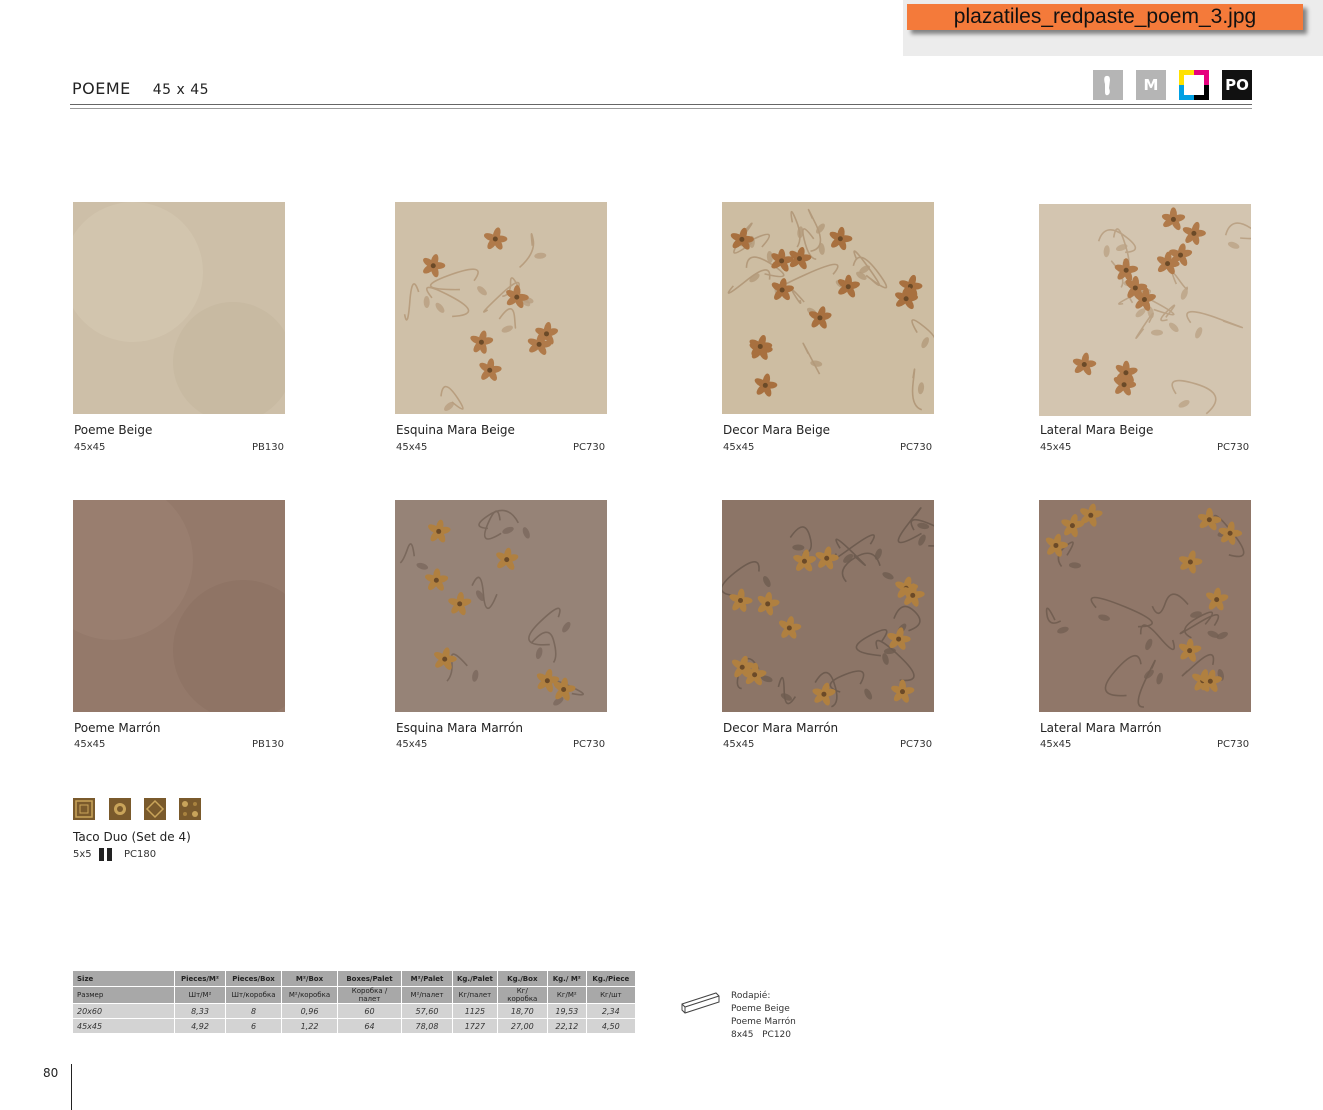 This screenshot has width=1323, height=1110. What do you see at coordinates (427, 978) in the screenshot?
I see `table-header: M²/Palet` at bounding box center [427, 978].